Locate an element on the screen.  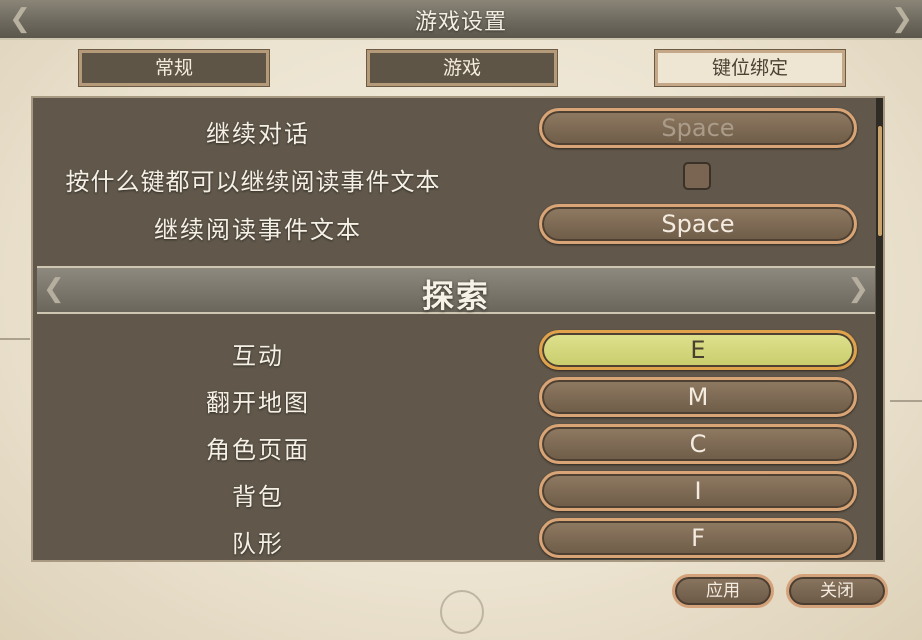
keybind-row-continue-event-text: 继续阅读事件文本 Space is located at coordinates (454, 225).